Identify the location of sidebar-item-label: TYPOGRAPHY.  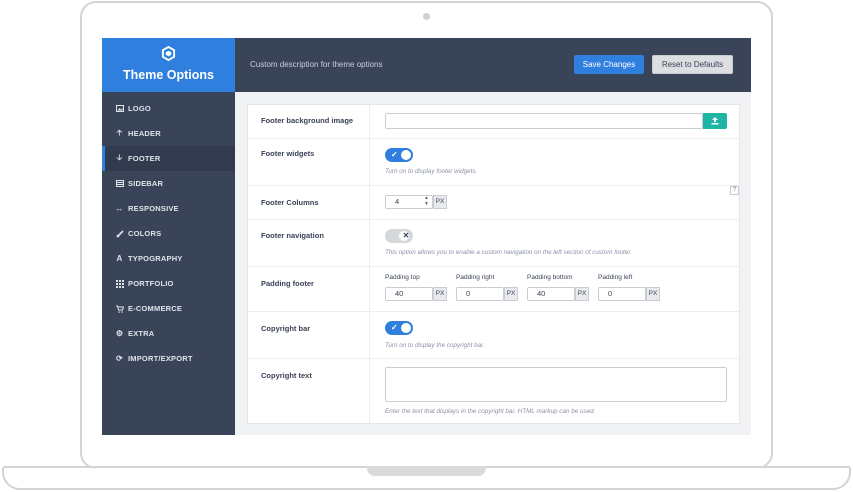
(155, 258).